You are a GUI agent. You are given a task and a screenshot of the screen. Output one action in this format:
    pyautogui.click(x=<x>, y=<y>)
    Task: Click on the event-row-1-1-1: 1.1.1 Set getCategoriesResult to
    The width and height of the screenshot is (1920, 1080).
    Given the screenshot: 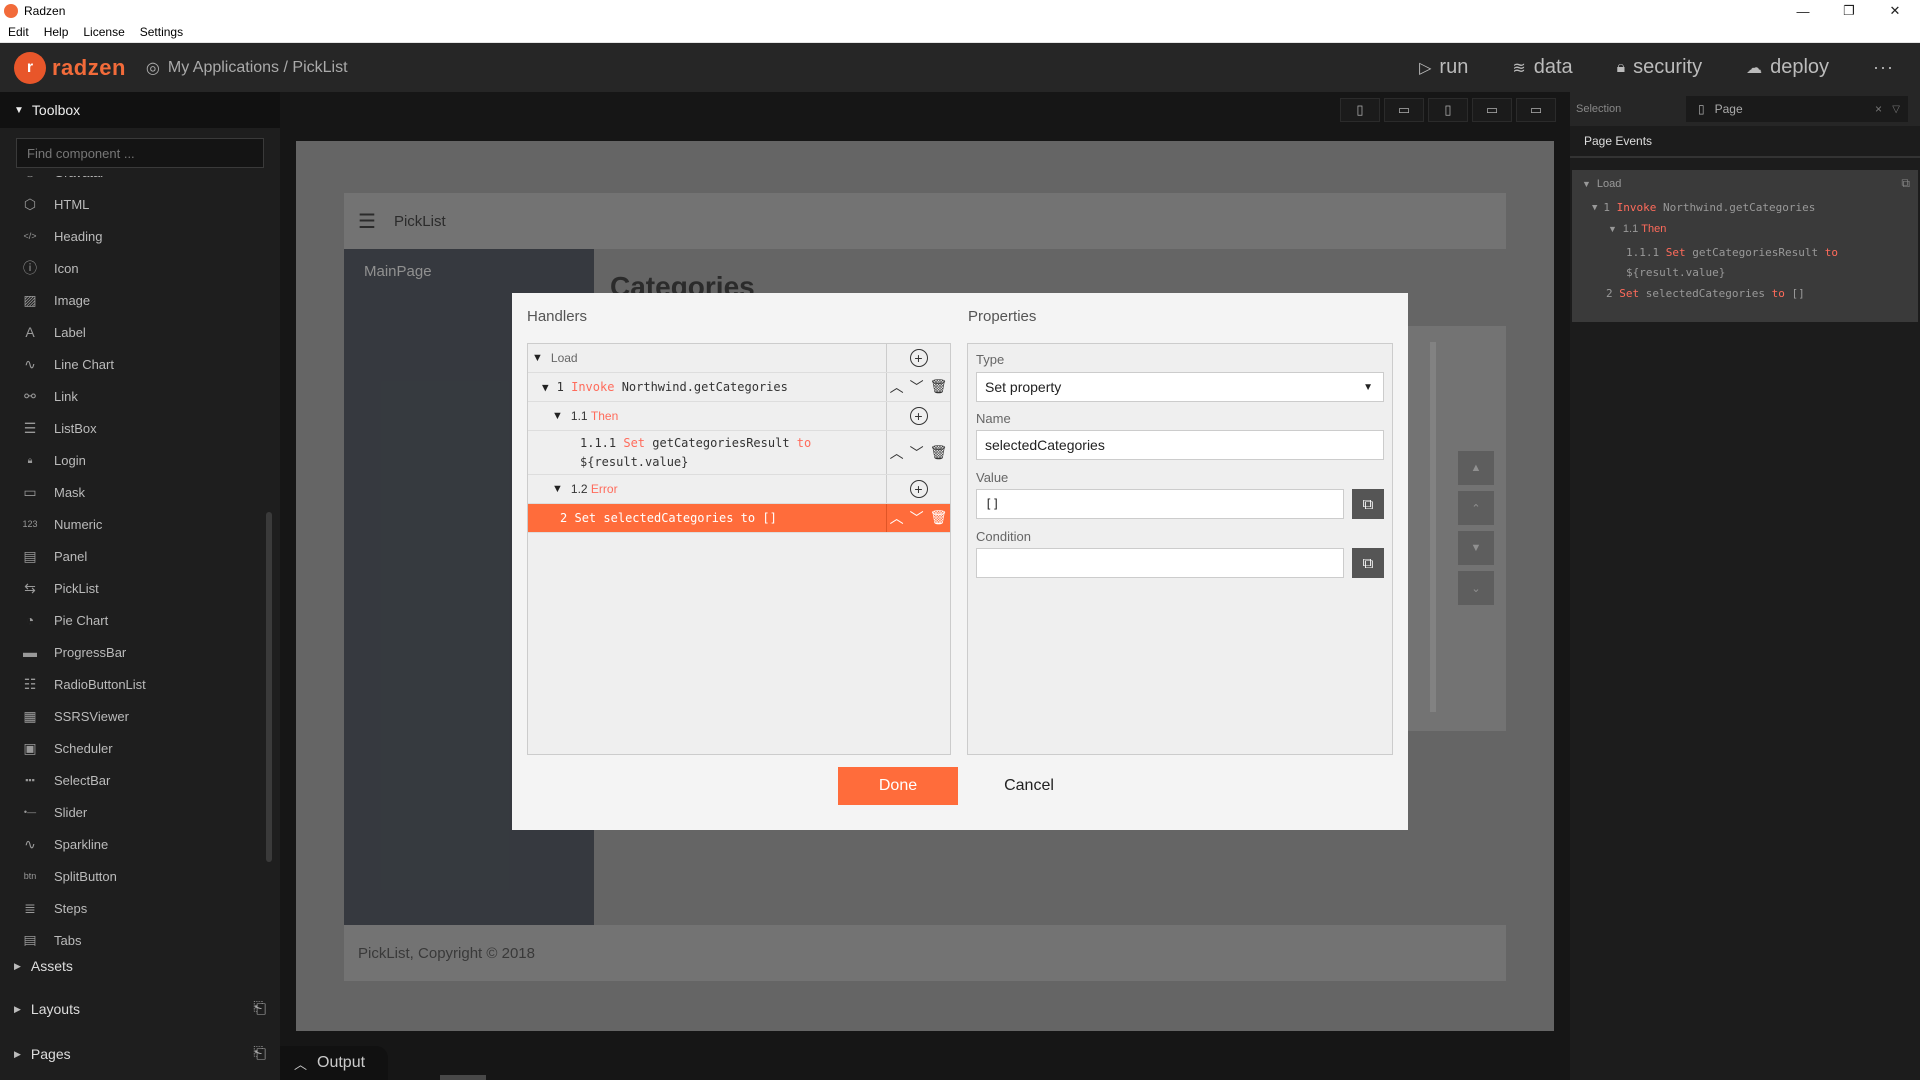 What is the action you would take?
    pyautogui.click(x=1732, y=252)
    